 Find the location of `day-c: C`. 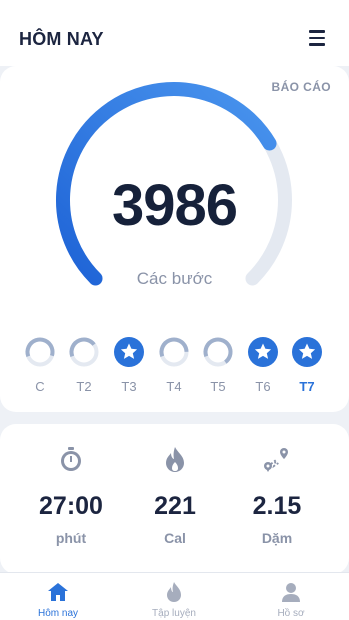

day-c: C is located at coordinates (40, 369).